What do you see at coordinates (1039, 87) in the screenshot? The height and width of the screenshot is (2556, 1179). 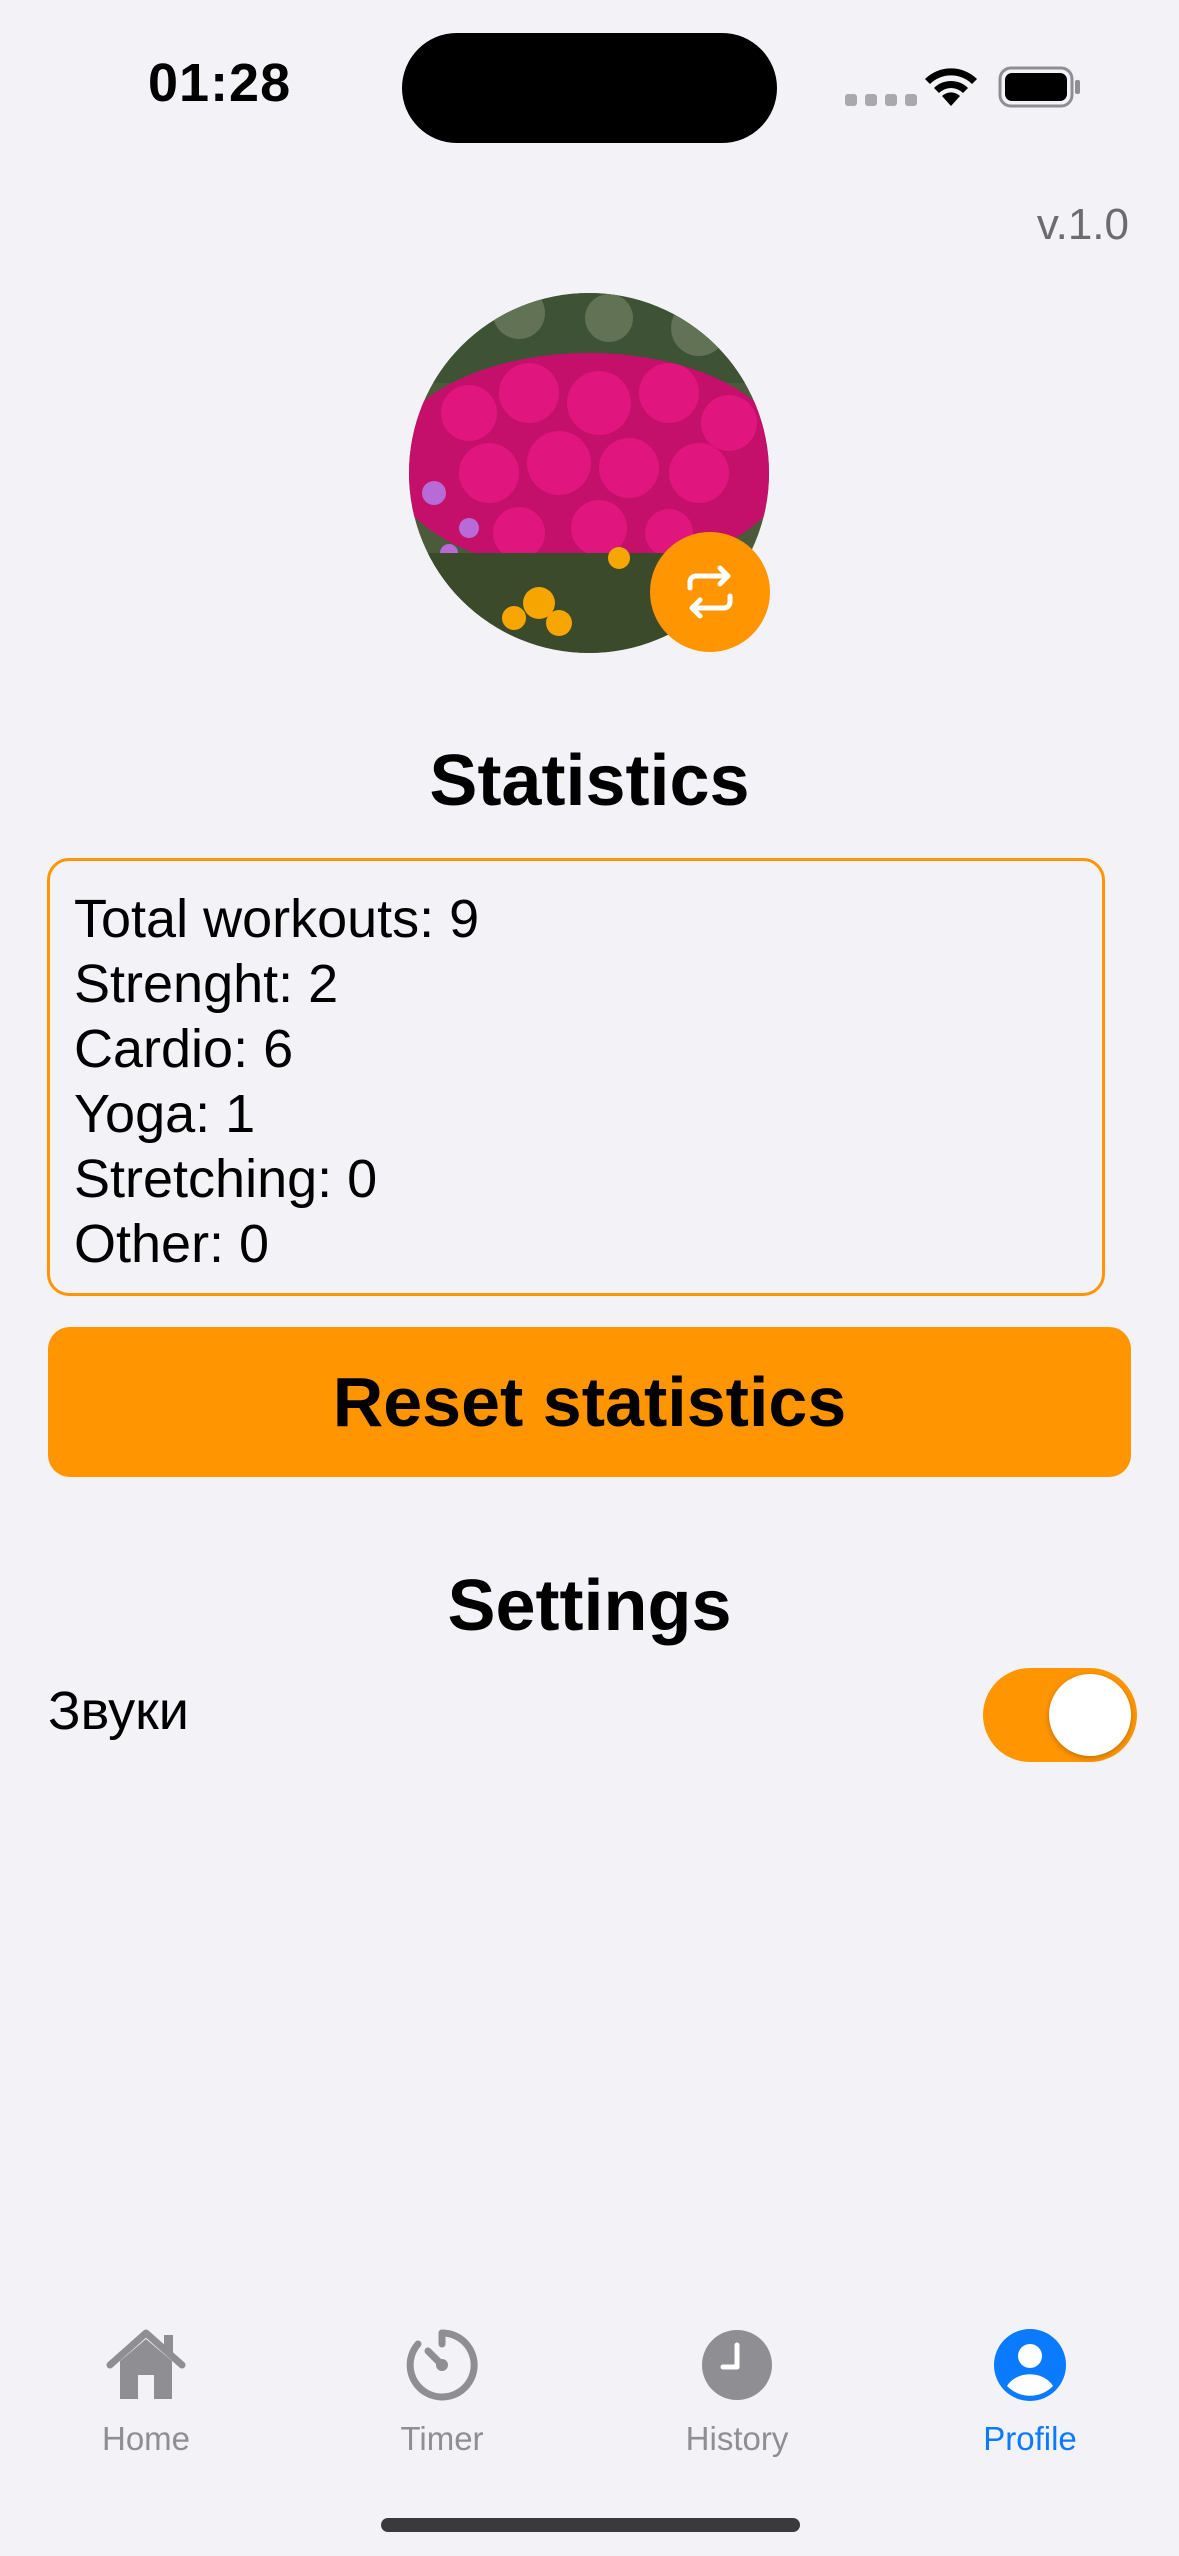 I see `battery-icon` at bounding box center [1039, 87].